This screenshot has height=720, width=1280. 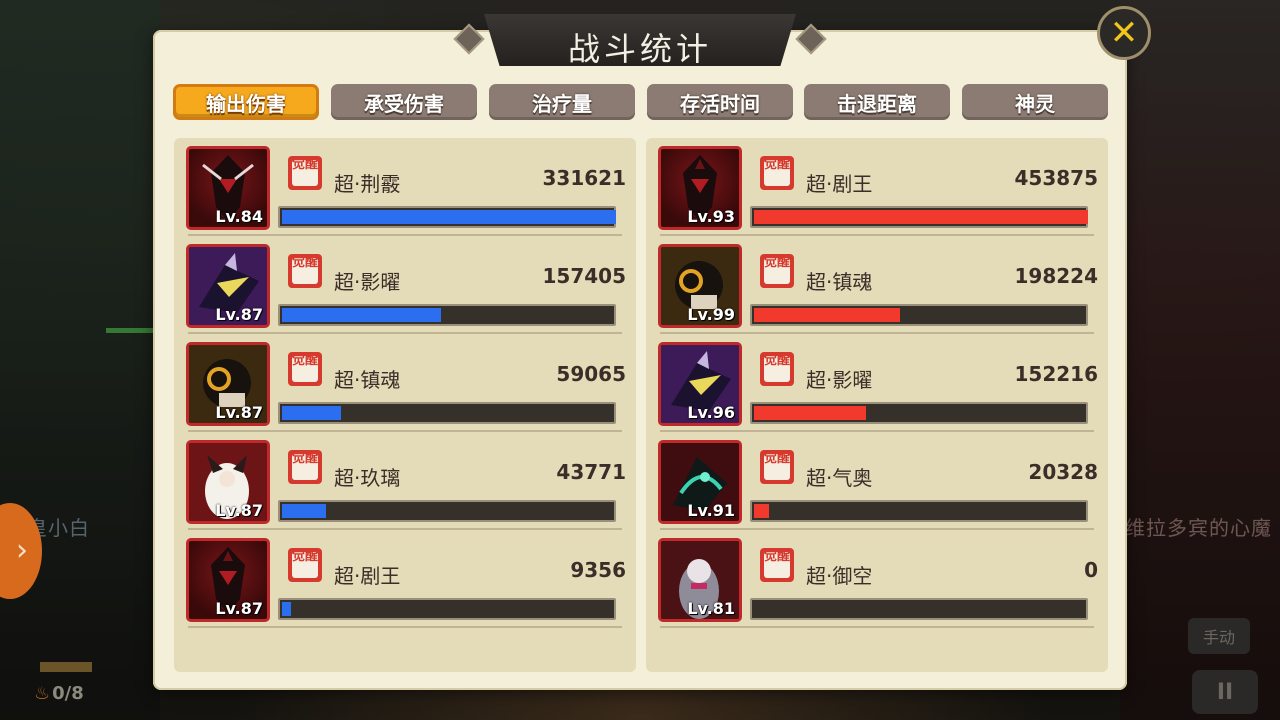 What do you see at coordinates (877, 102) in the screenshot?
I see `tab-knockback-distance: 击退距离` at bounding box center [877, 102].